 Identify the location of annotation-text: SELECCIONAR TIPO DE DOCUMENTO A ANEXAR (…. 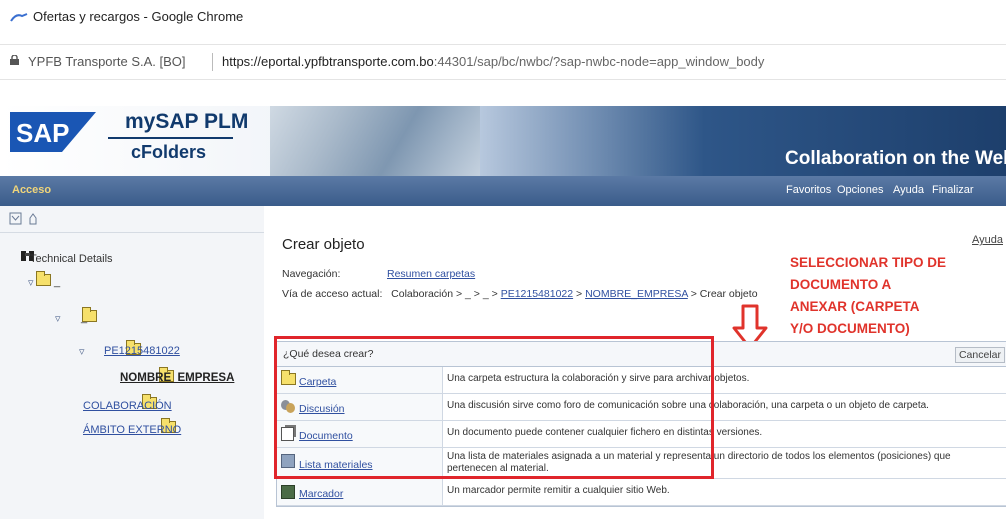
(875, 296).